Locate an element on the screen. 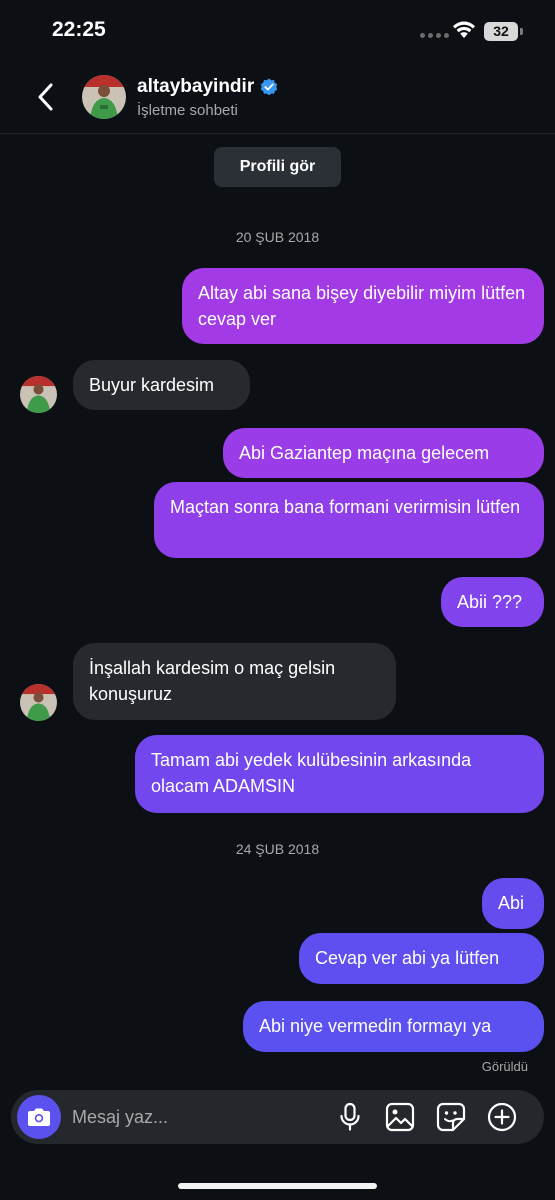 The image size is (555, 1200). battery-tip is located at coordinates (521, 31).